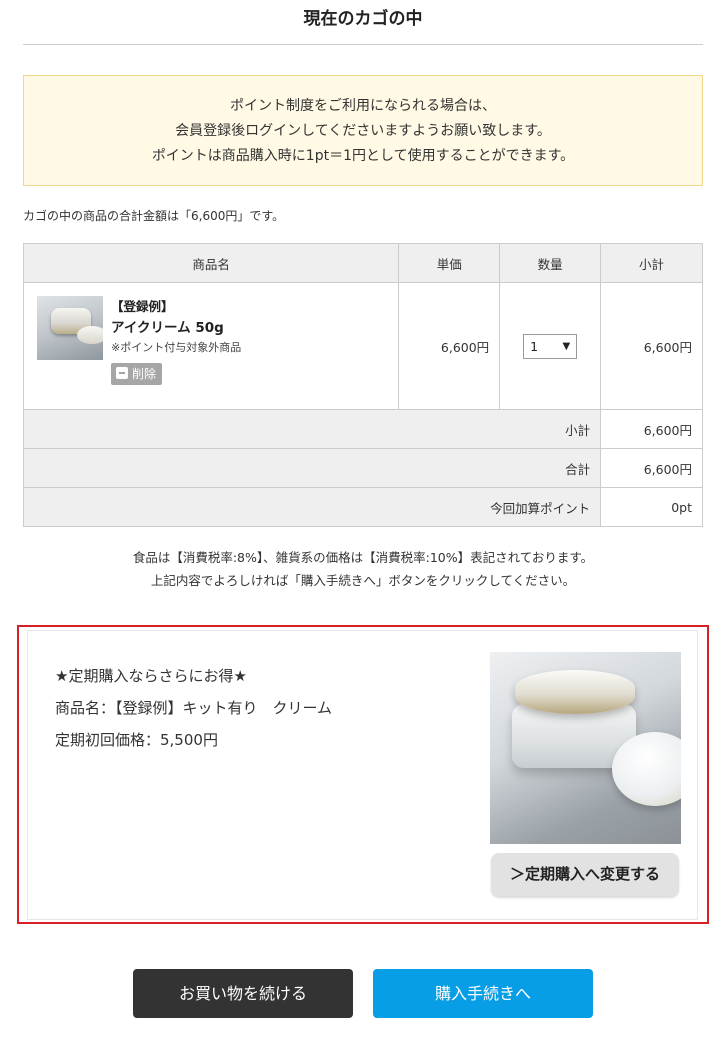  I want to click on product-thumbnail, so click(70, 328).